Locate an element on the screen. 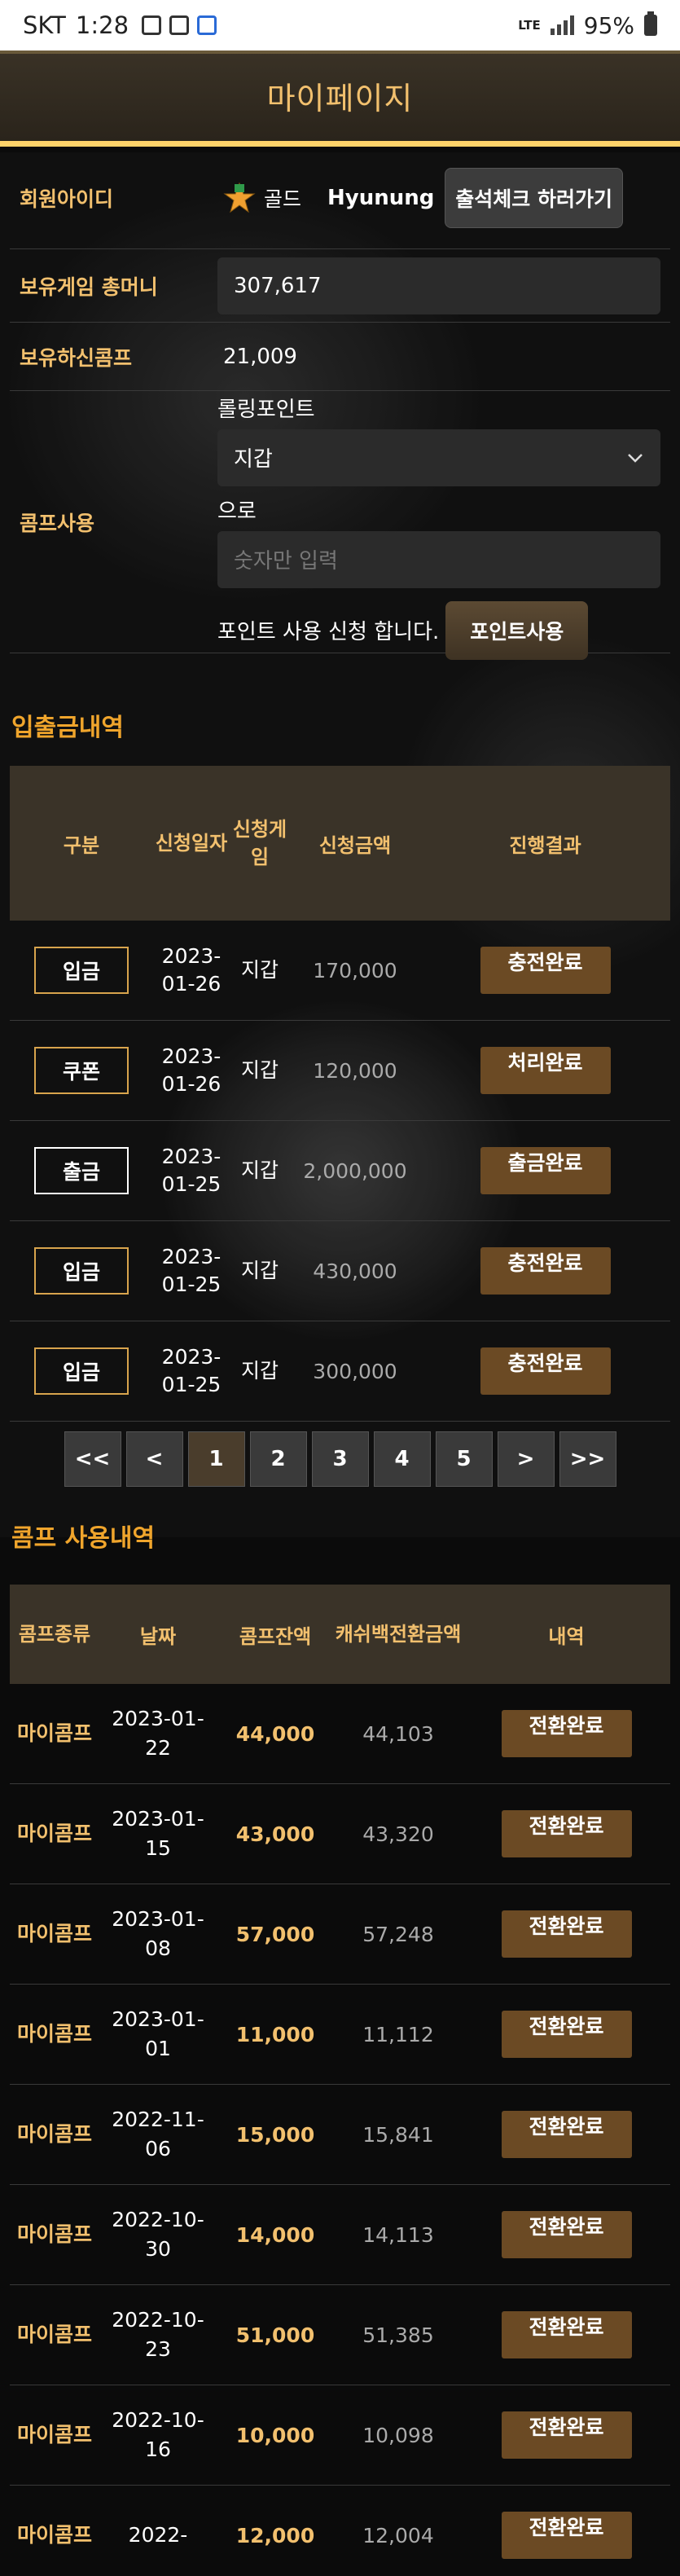 The width and height of the screenshot is (680, 2576). row-balance: 43,000 is located at coordinates (275, 1834).